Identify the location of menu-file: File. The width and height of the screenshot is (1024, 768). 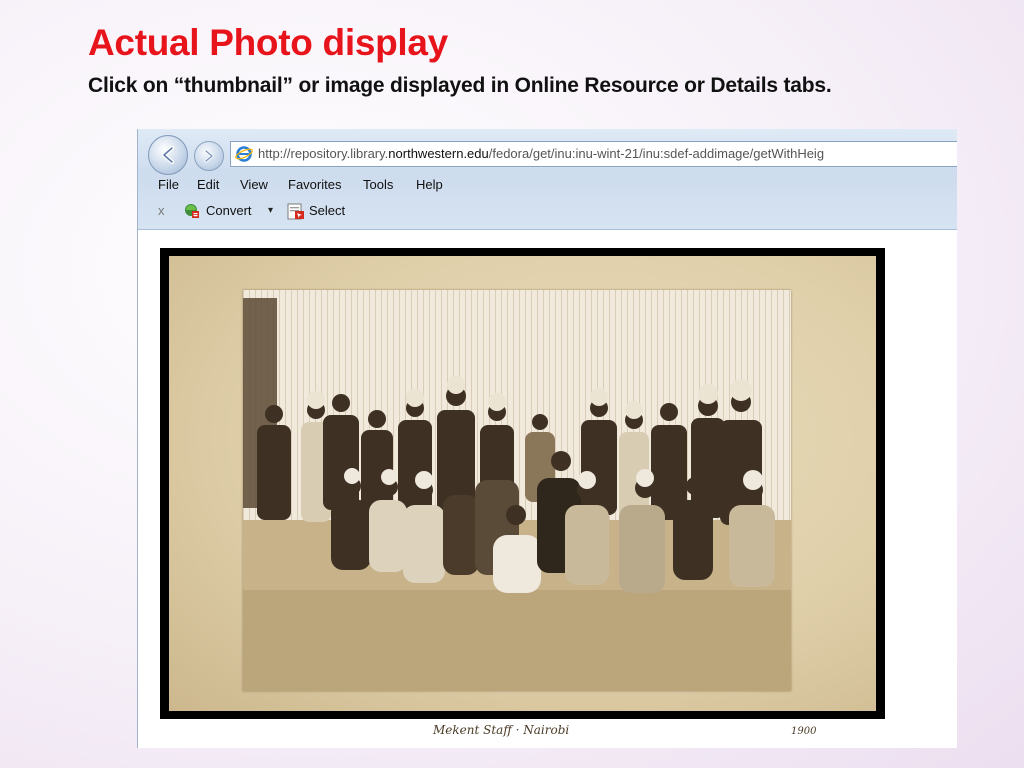
(168, 184).